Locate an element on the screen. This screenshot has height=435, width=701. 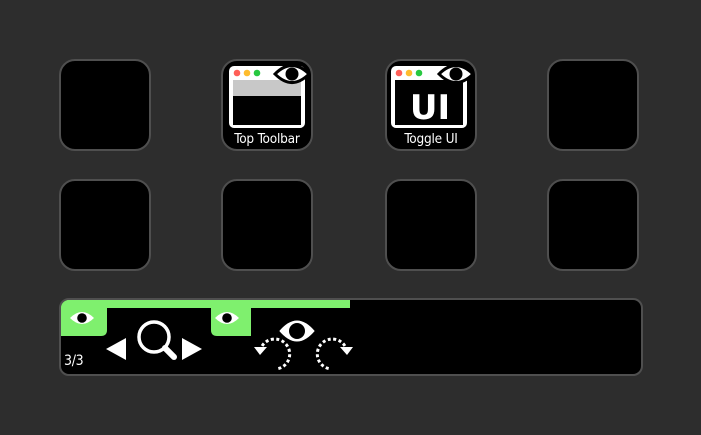
key-top-toolbar: Top Toolbar is located at coordinates (267, 105).